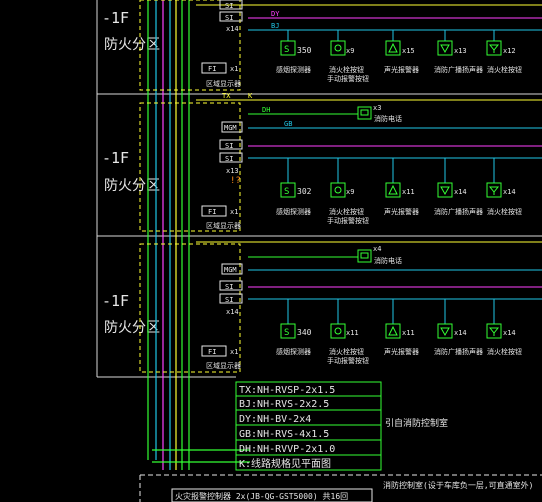  Describe the element at coordinates (509, 333) in the screenshot. I see `zone-3-hydrant-count: x14` at that location.